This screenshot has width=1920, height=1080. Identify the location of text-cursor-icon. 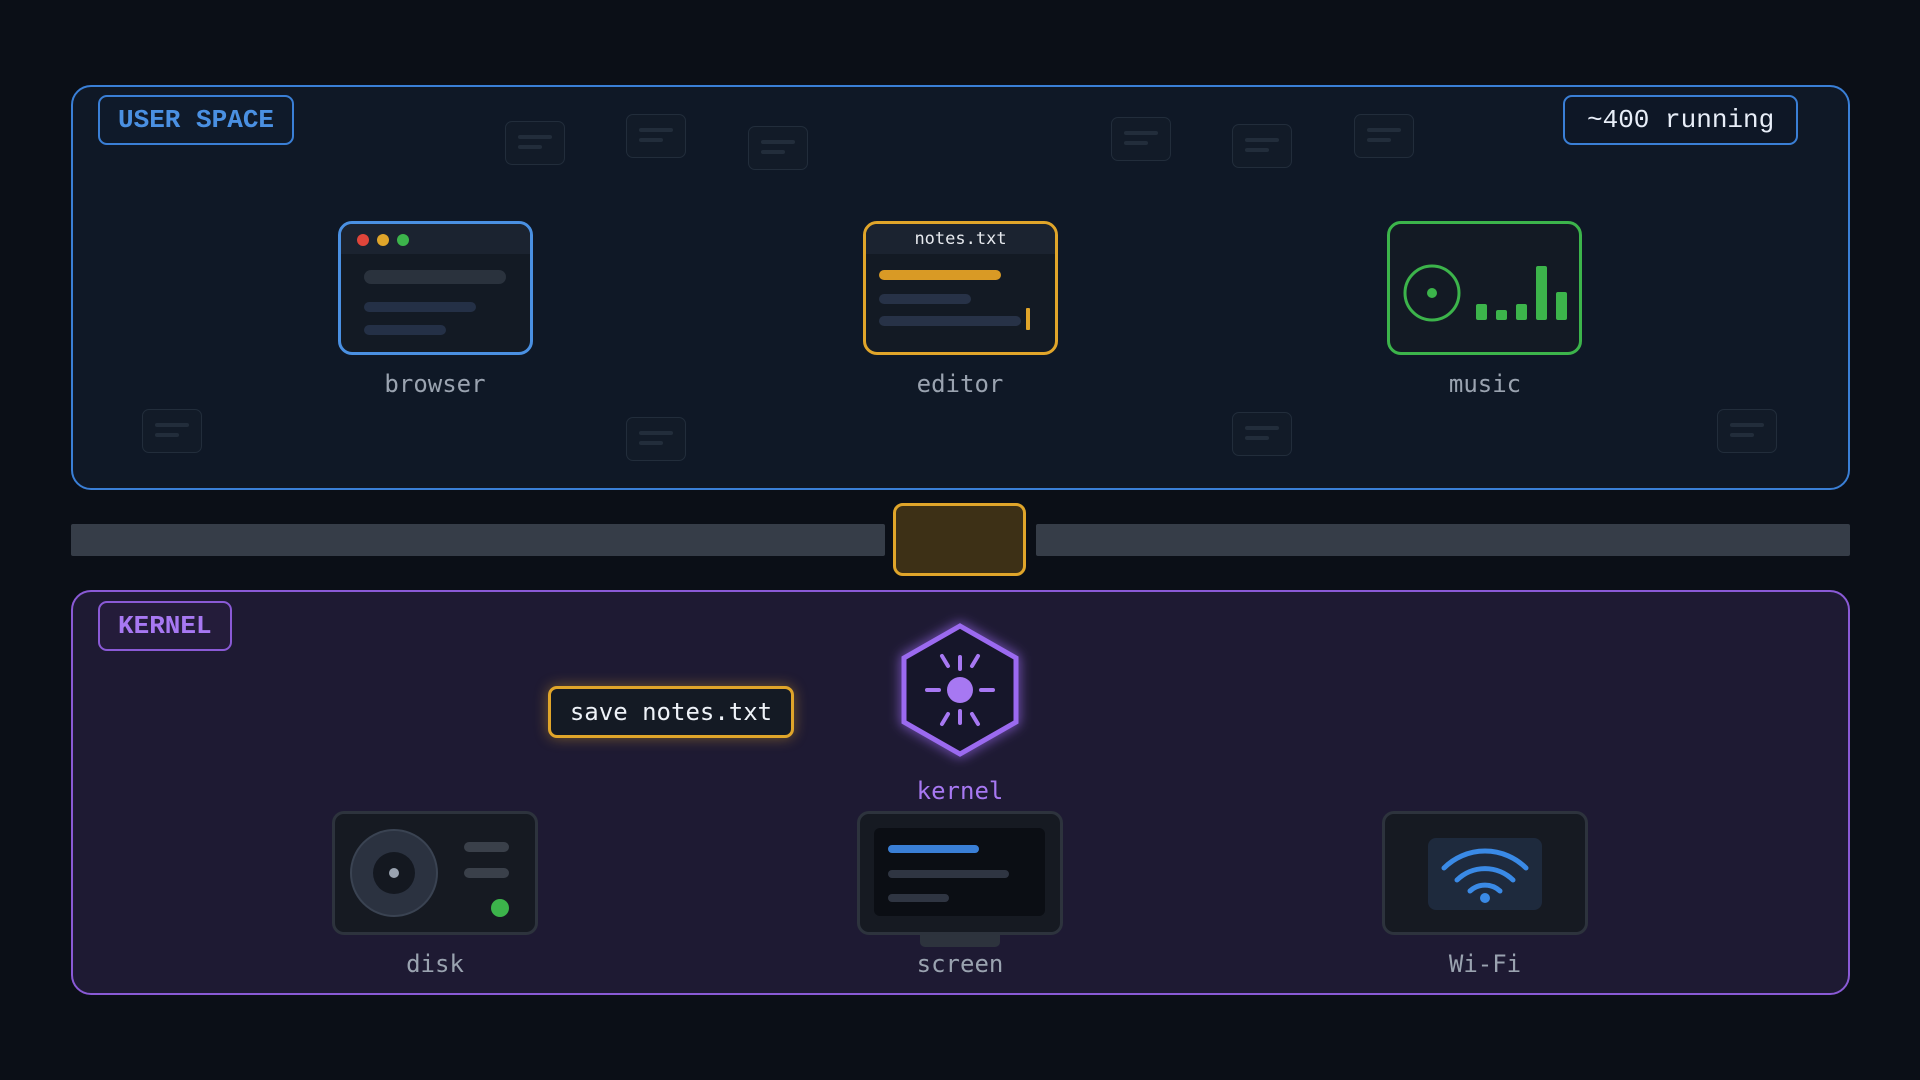
(1028, 319).